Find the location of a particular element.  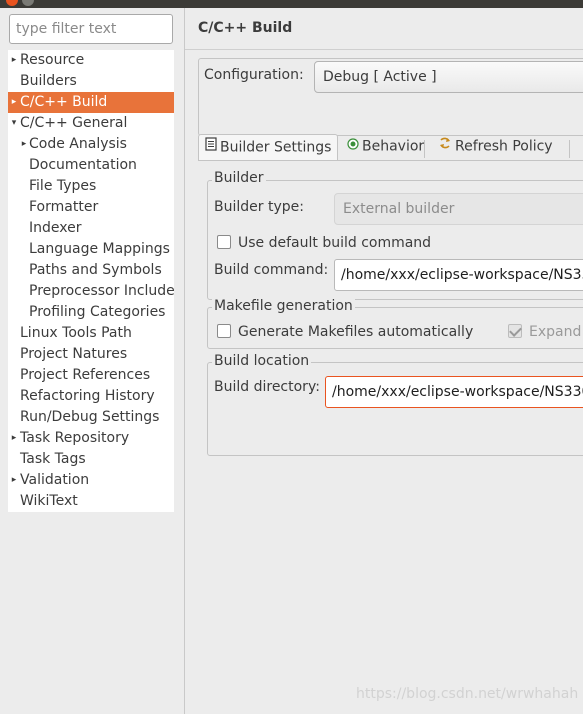

window-titlebar is located at coordinates (291, 4).